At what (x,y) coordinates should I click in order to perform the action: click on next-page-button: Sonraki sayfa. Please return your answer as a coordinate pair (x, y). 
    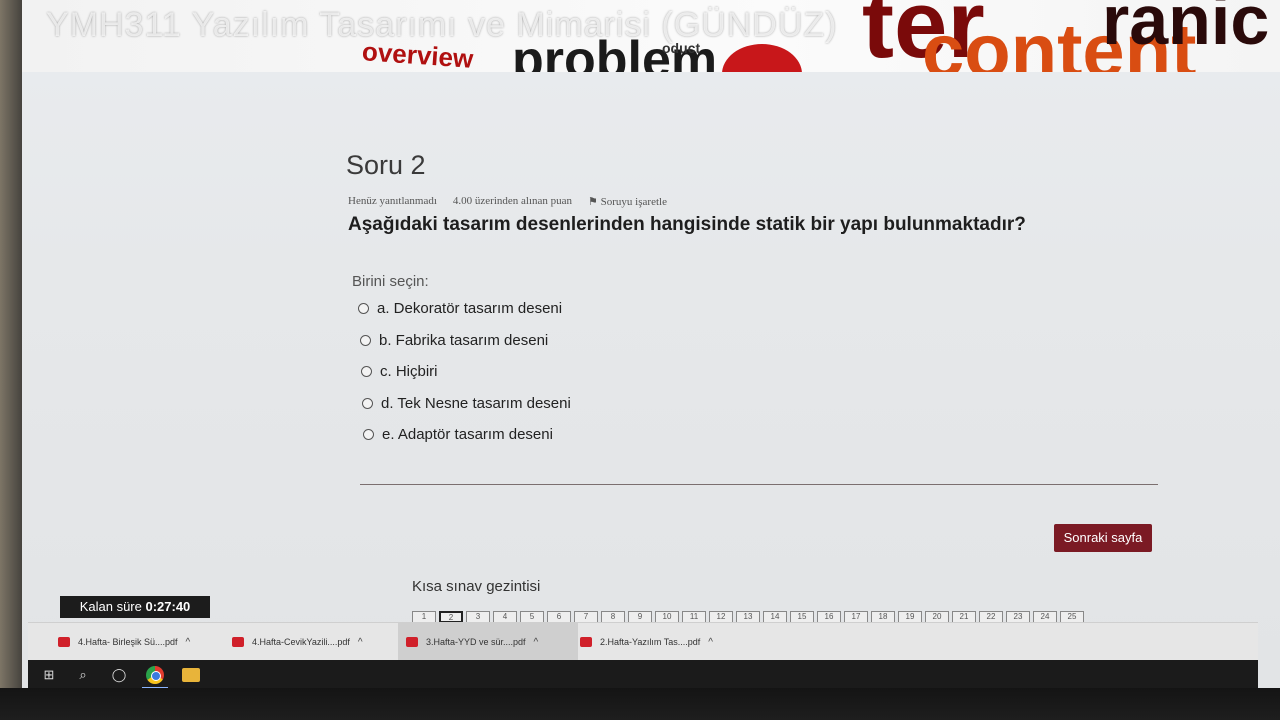
    Looking at the image, I should click on (1103, 538).